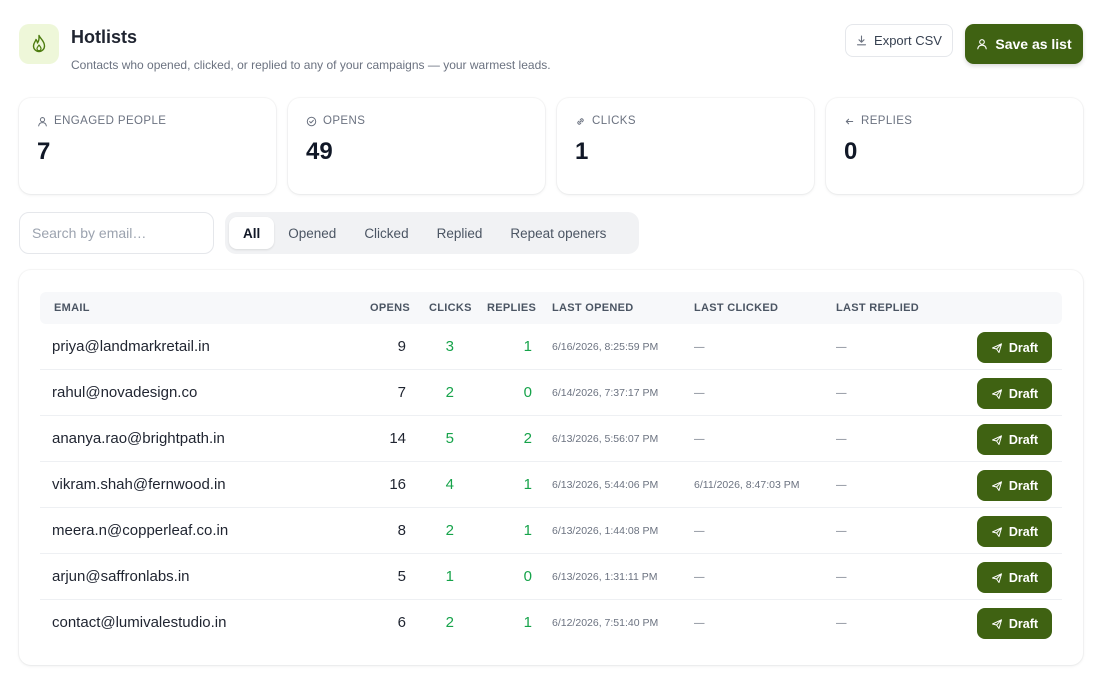  What do you see at coordinates (116, 233) in the screenshot?
I see `search-input` at bounding box center [116, 233].